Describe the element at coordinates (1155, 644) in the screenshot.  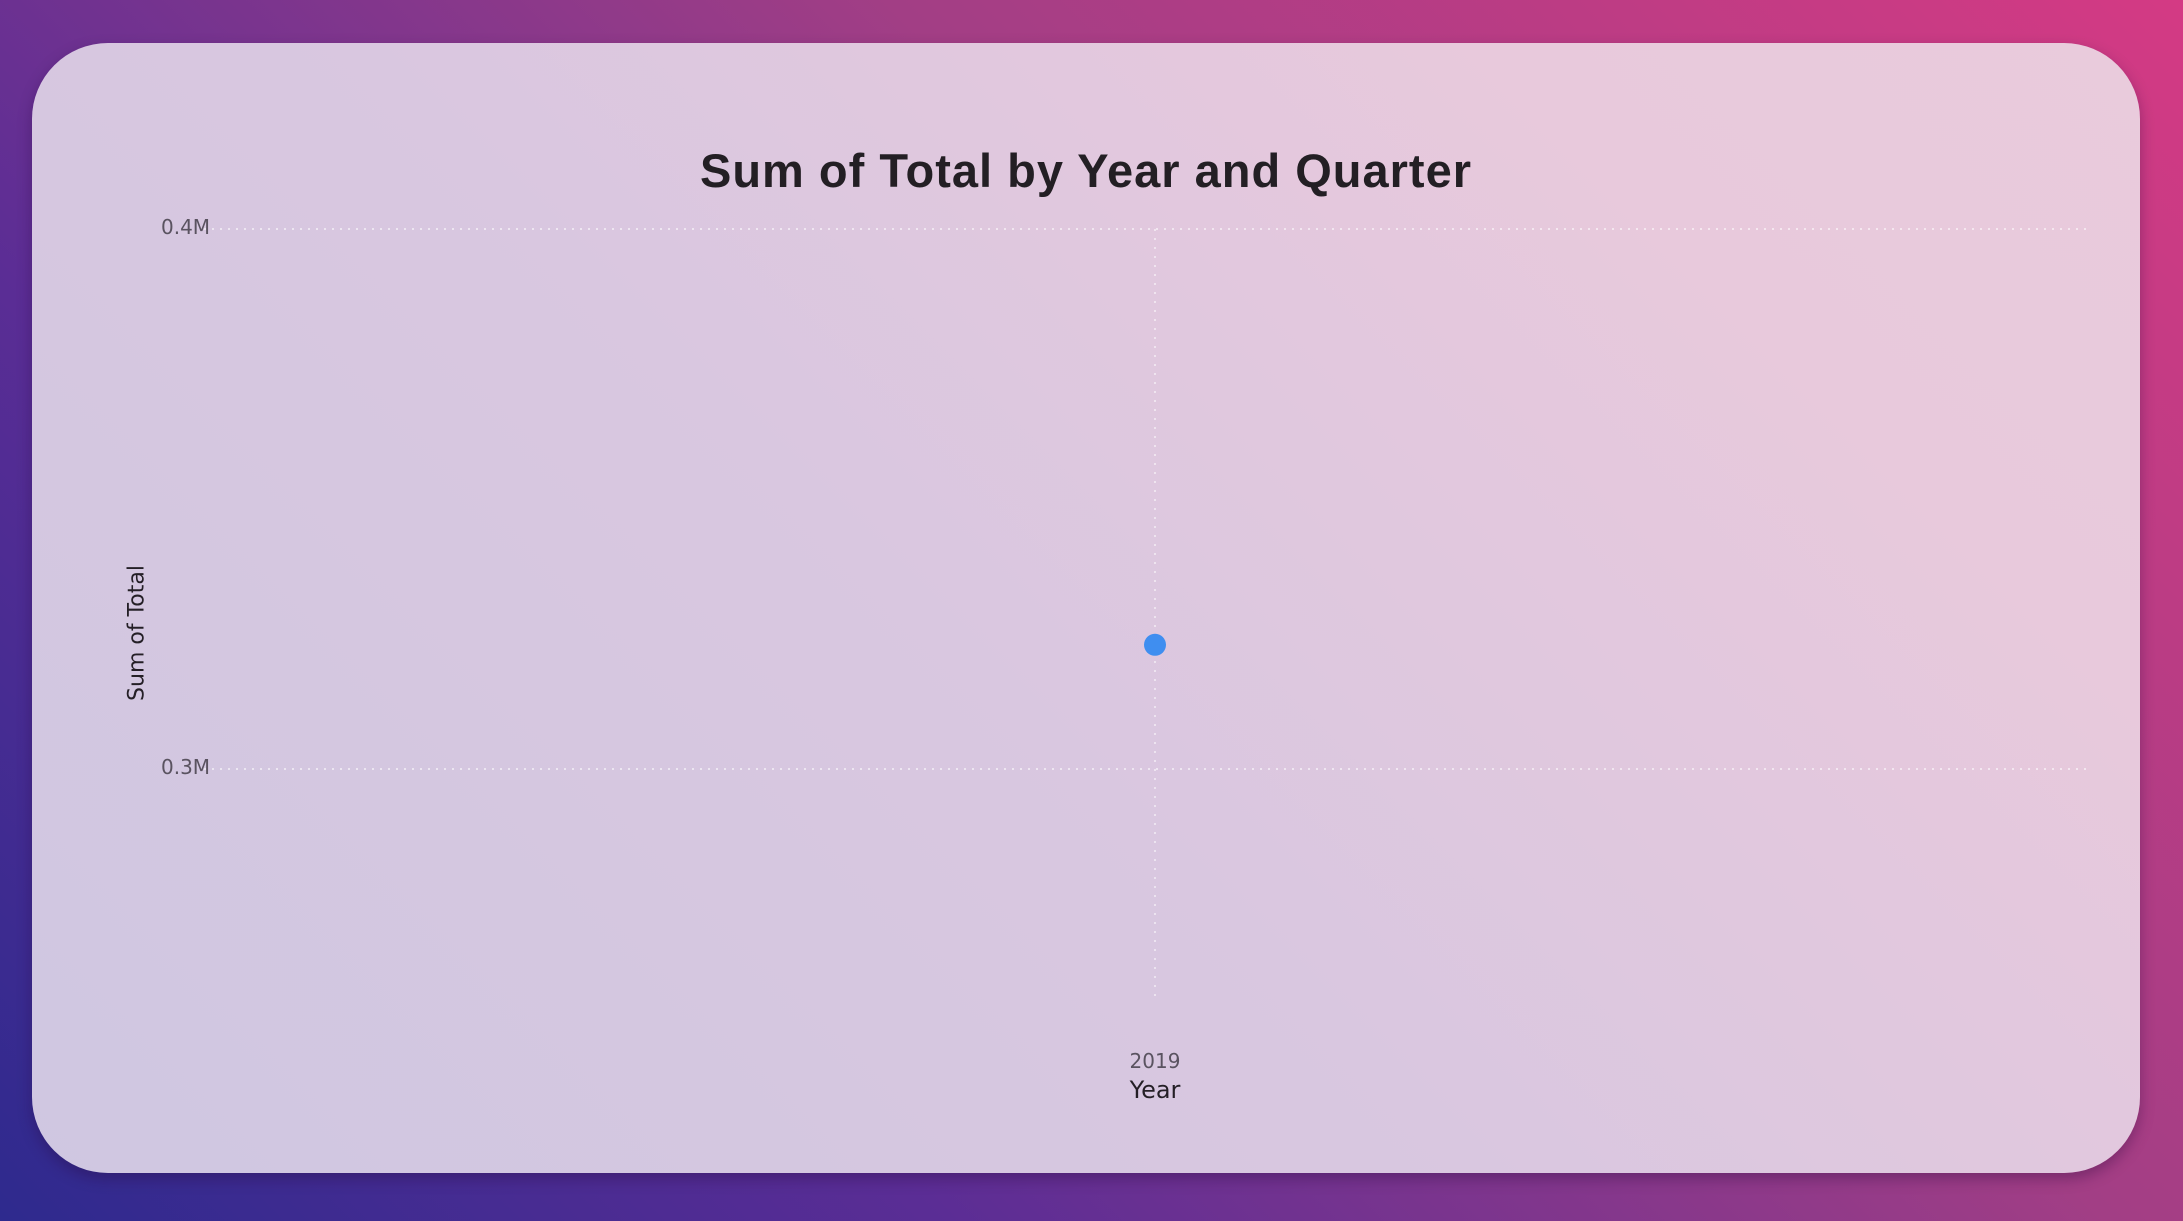
I see `data-point-2019` at that location.